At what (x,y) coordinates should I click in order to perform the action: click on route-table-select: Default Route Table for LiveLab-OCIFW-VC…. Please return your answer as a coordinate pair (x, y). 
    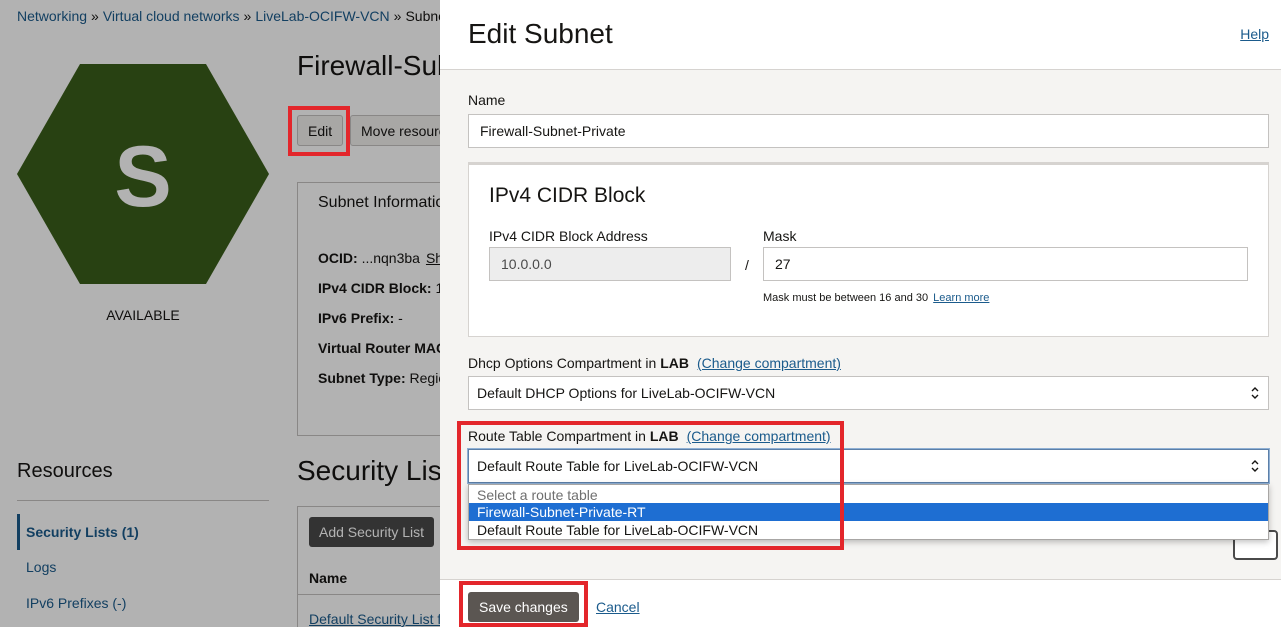
    Looking at the image, I should click on (868, 466).